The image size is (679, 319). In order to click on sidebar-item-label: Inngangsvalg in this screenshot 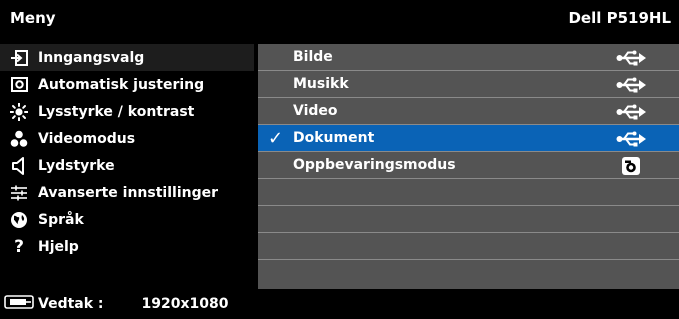, I will do `click(91, 57)`.